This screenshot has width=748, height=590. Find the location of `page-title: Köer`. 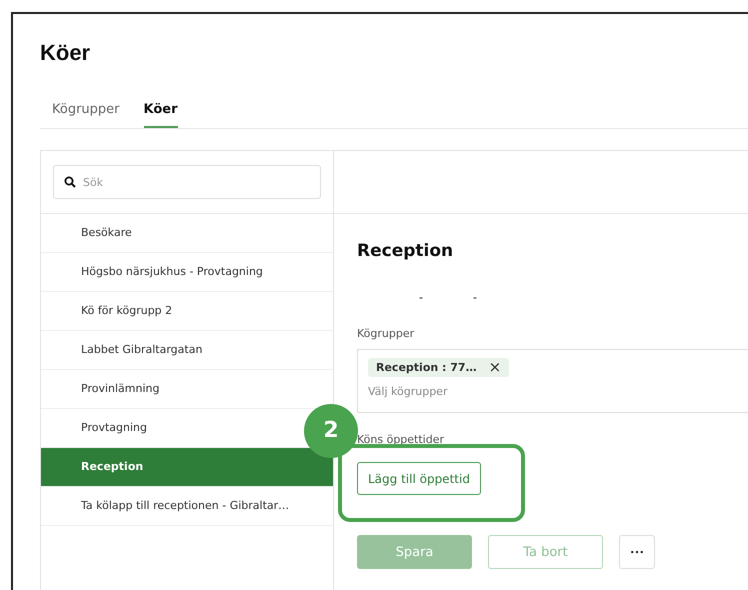

page-title: Köer is located at coordinates (66, 53).